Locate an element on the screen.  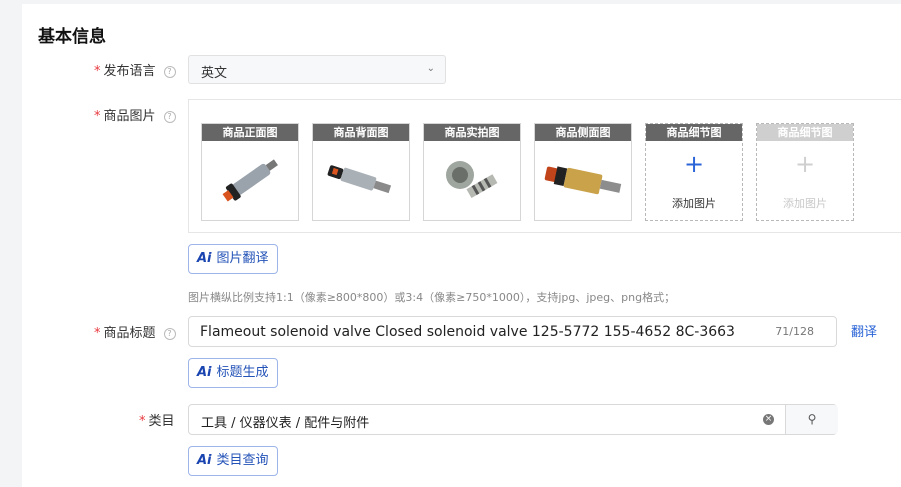
section-title: 基本信息 is located at coordinates (72, 37).